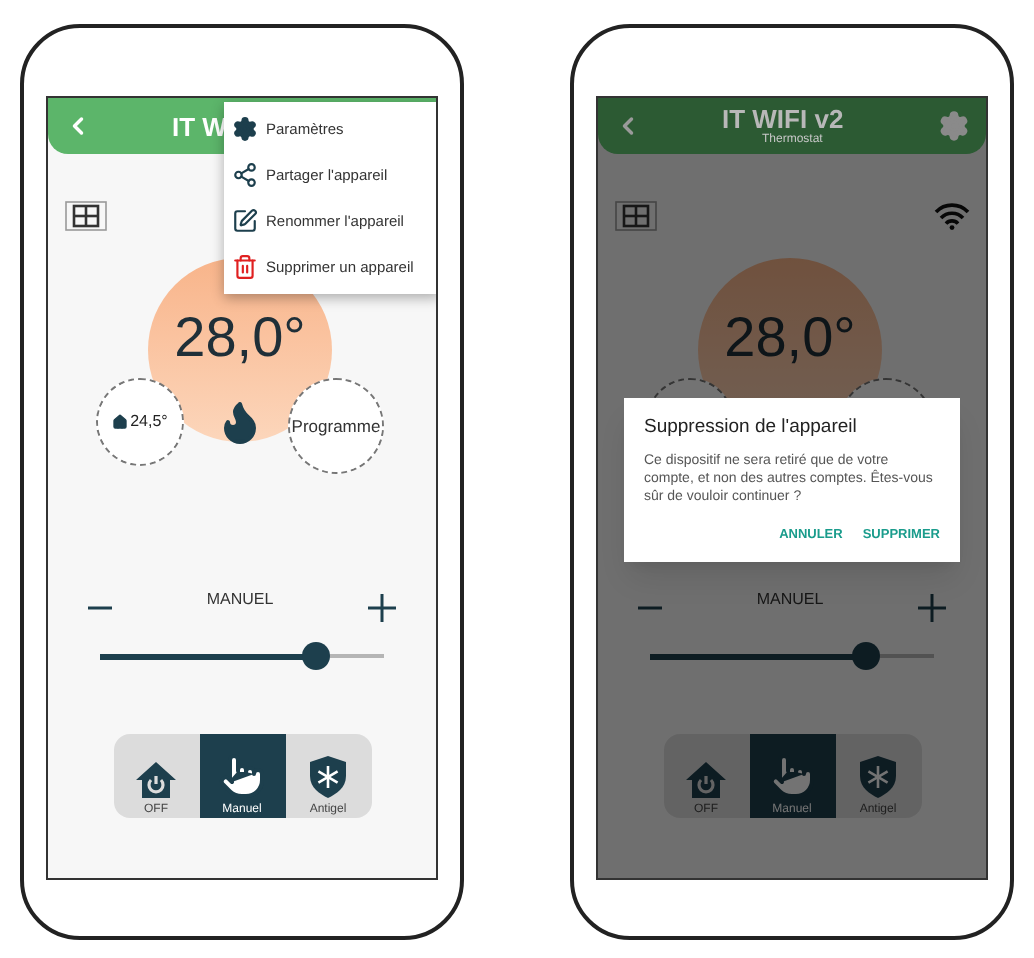 This screenshot has width=1034, height=958. Describe the element at coordinates (382, 608) in the screenshot. I see `plus-icon` at that location.